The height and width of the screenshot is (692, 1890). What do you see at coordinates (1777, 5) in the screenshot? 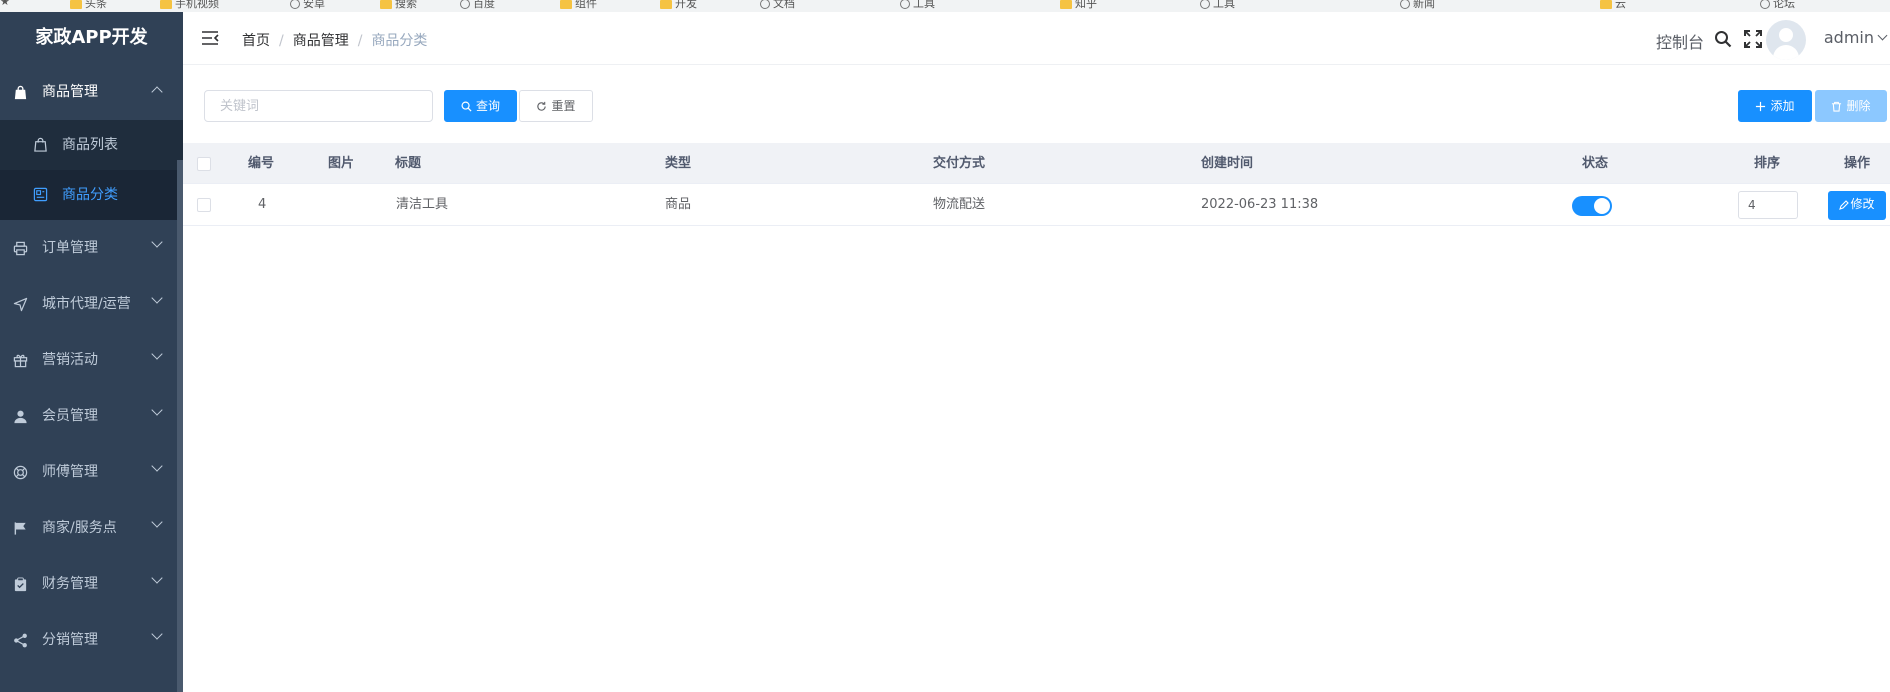
I see `bookmark-item: 论坛` at bounding box center [1777, 5].